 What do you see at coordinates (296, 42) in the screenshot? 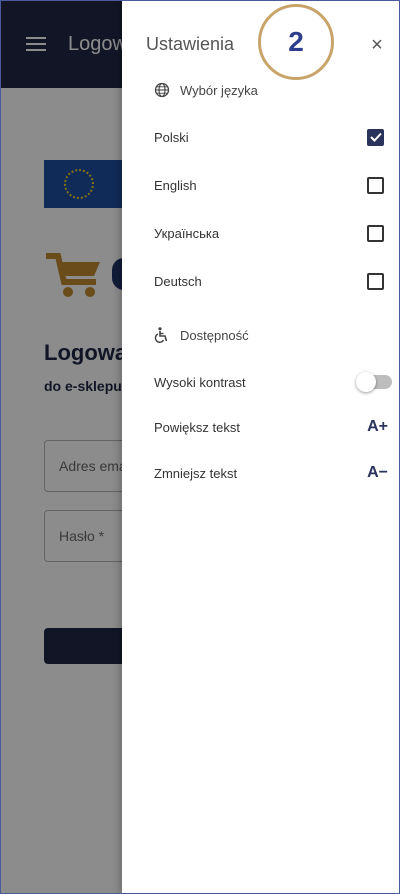
I see `step-number-badge: 2` at bounding box center [296, 42].